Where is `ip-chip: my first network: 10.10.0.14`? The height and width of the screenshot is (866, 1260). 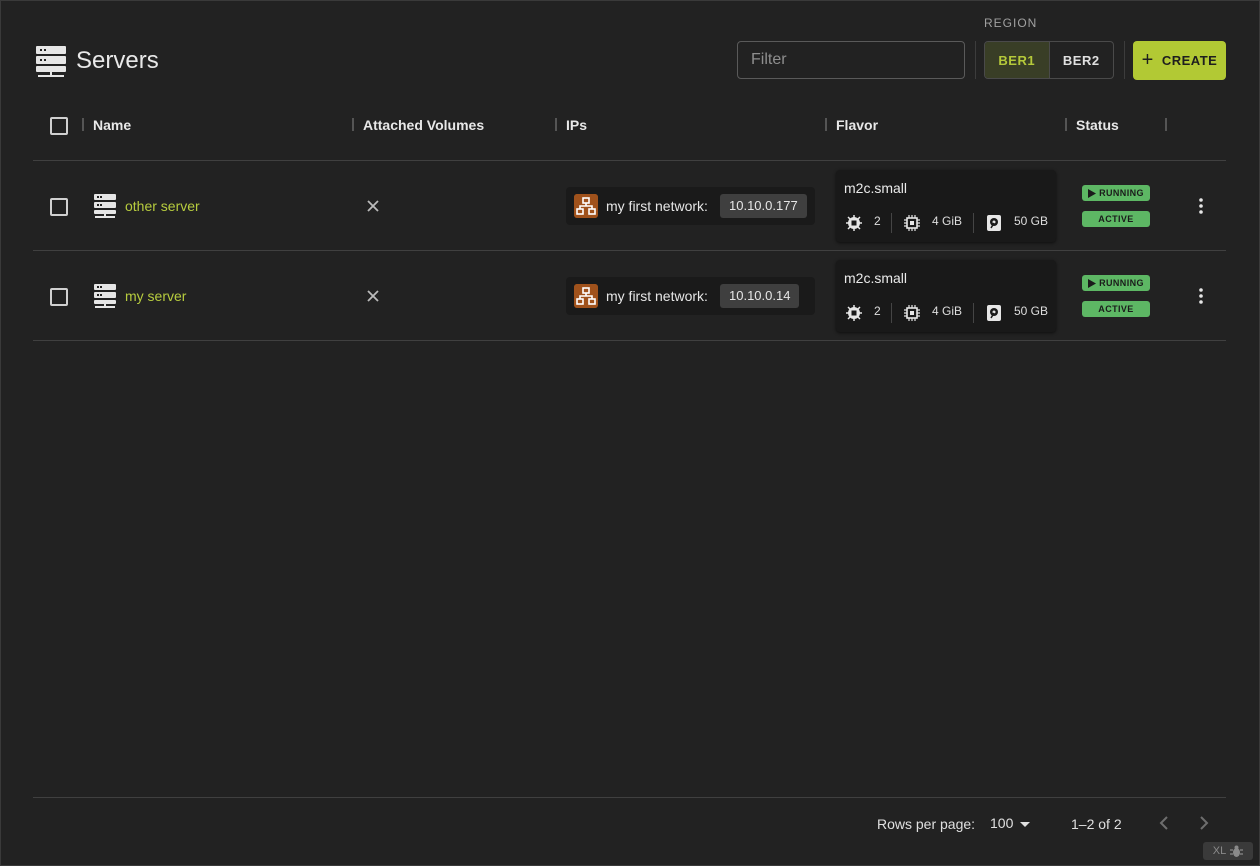 ip-chip: my first network: 10.10.0.14 is located at coordinates (690, 296).